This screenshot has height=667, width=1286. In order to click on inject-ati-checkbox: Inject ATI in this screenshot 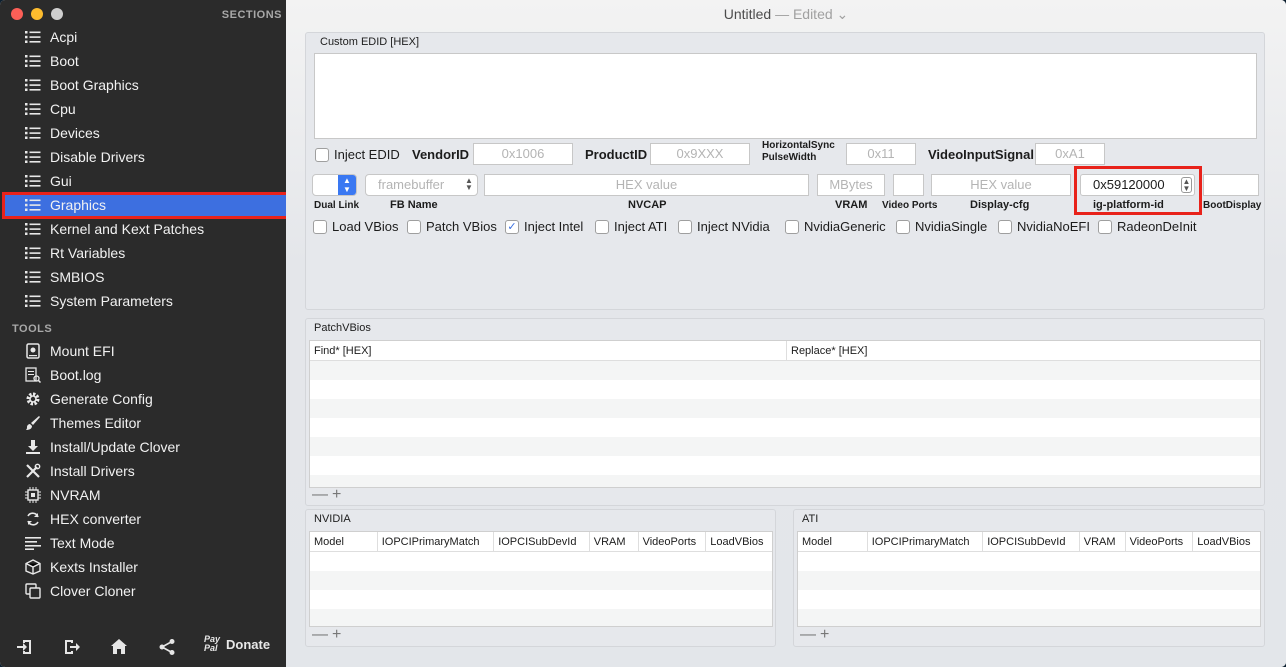, I will do `click(631, 226)`.